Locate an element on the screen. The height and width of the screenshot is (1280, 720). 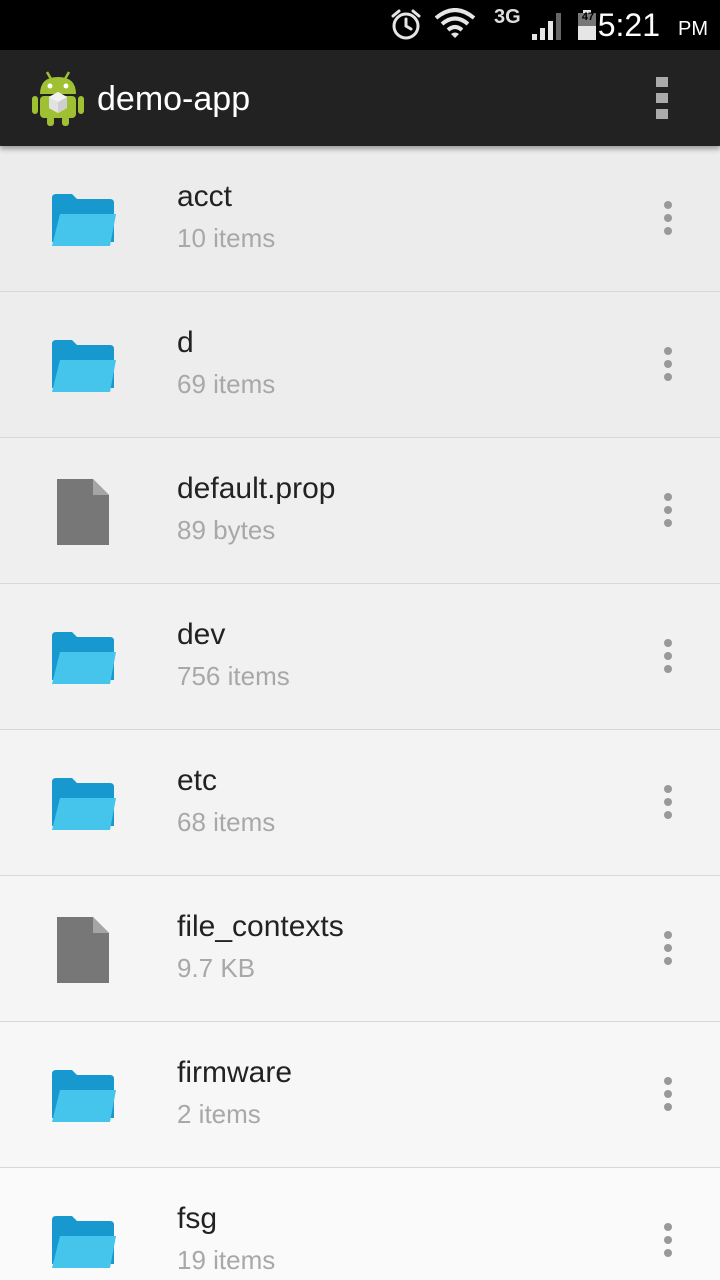
battery-level-label: 47 is located at coordinates (588, 17).